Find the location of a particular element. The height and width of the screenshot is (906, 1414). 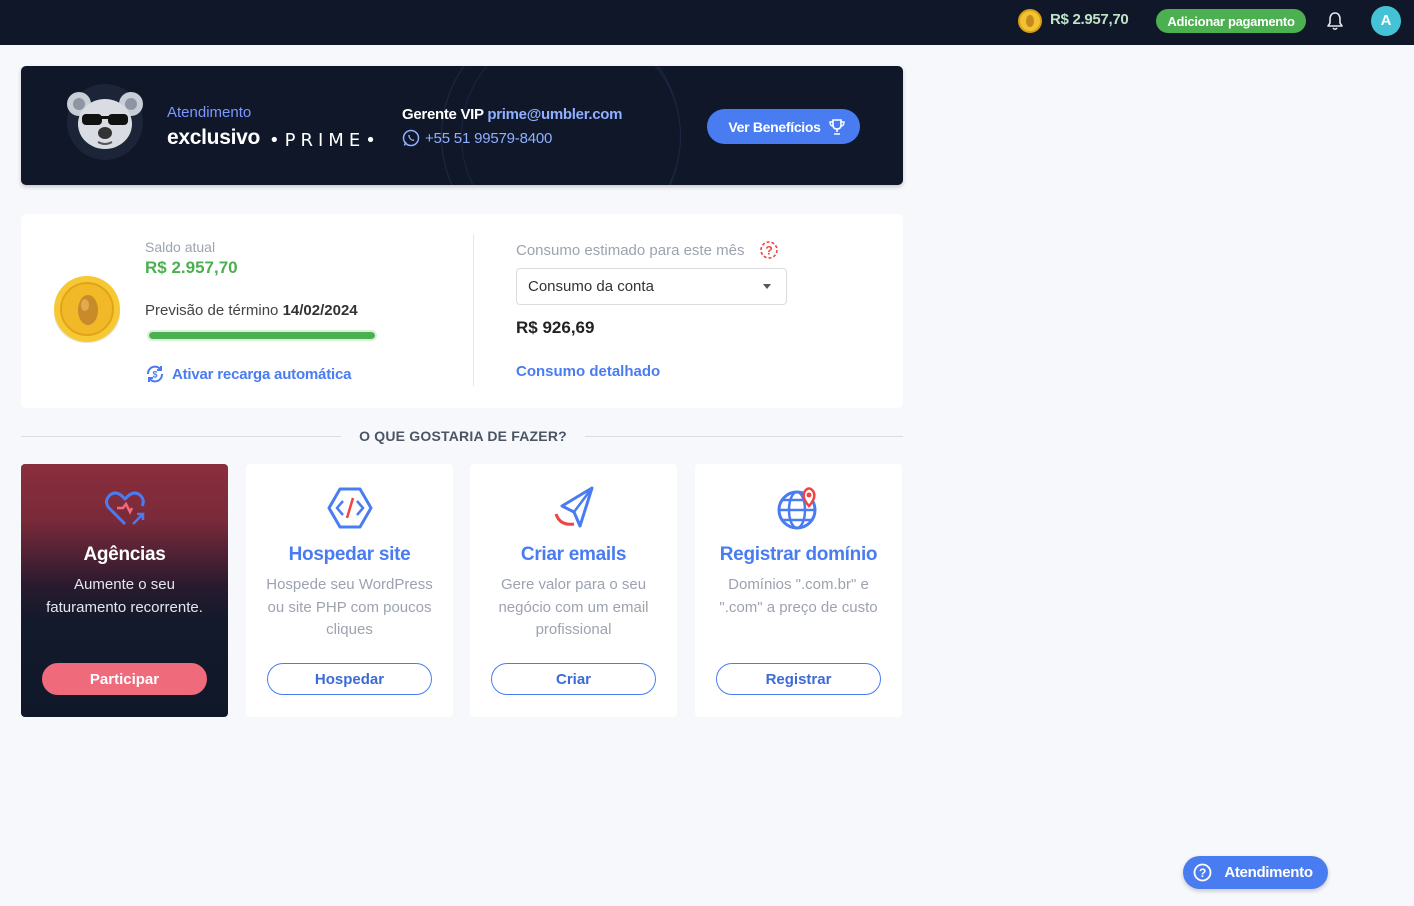

consumption-select: Consumo da conta is located at coordinates (651, 286).